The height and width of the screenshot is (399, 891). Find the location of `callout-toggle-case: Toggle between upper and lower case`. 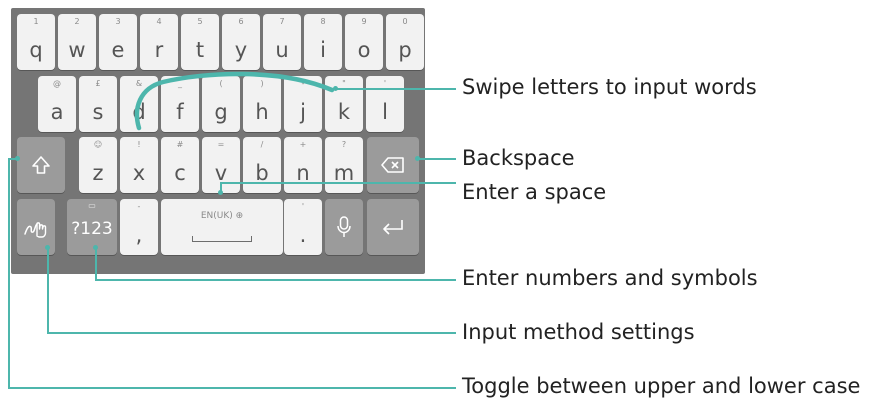

callout-toggle-case: Toggle between upper and lower case is located at coordinates (661, 386).